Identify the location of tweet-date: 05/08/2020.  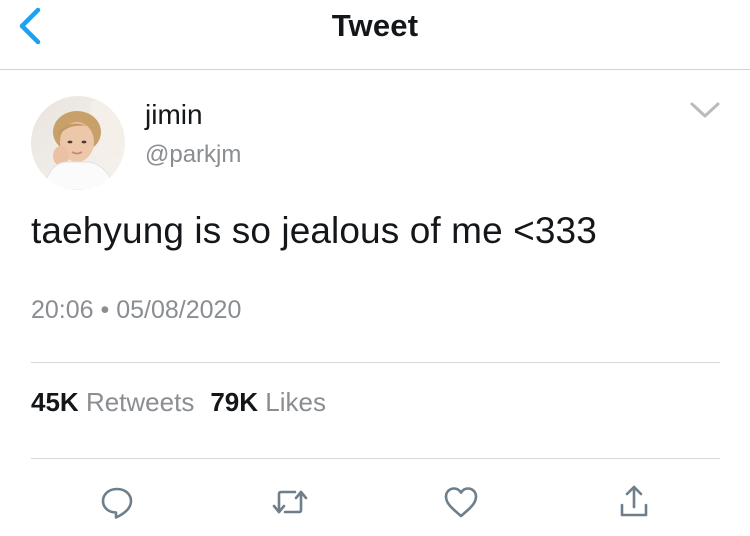
(179, 310).